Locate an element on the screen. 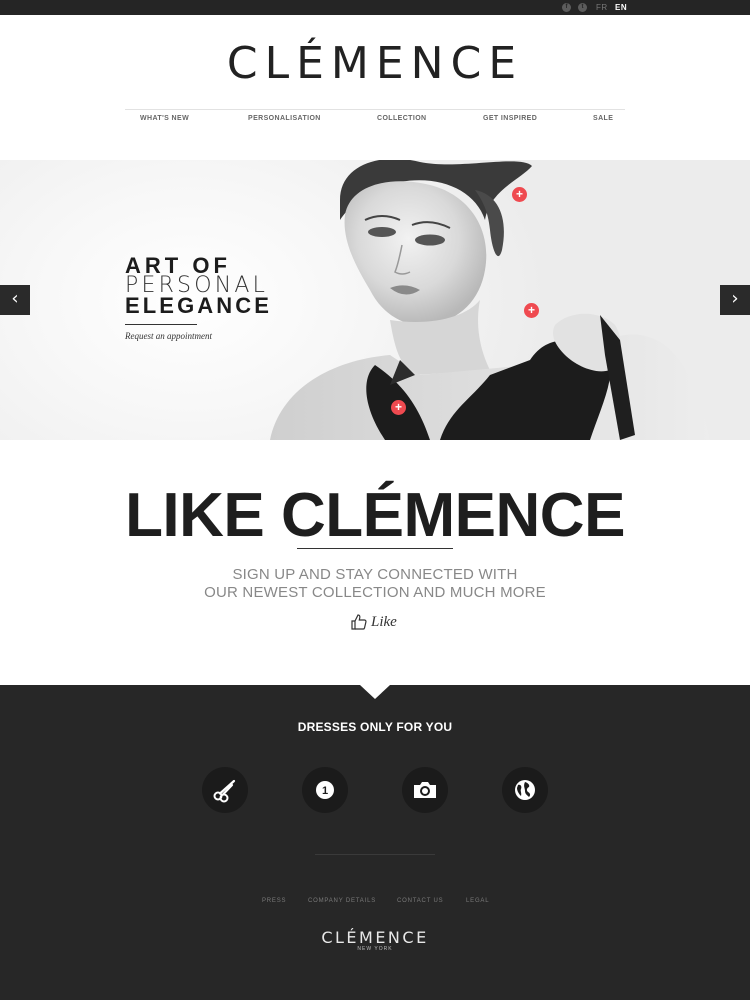 This screenshot has width=750, height=1000. number-one-label: 1 is located at coordinates (325, 791).